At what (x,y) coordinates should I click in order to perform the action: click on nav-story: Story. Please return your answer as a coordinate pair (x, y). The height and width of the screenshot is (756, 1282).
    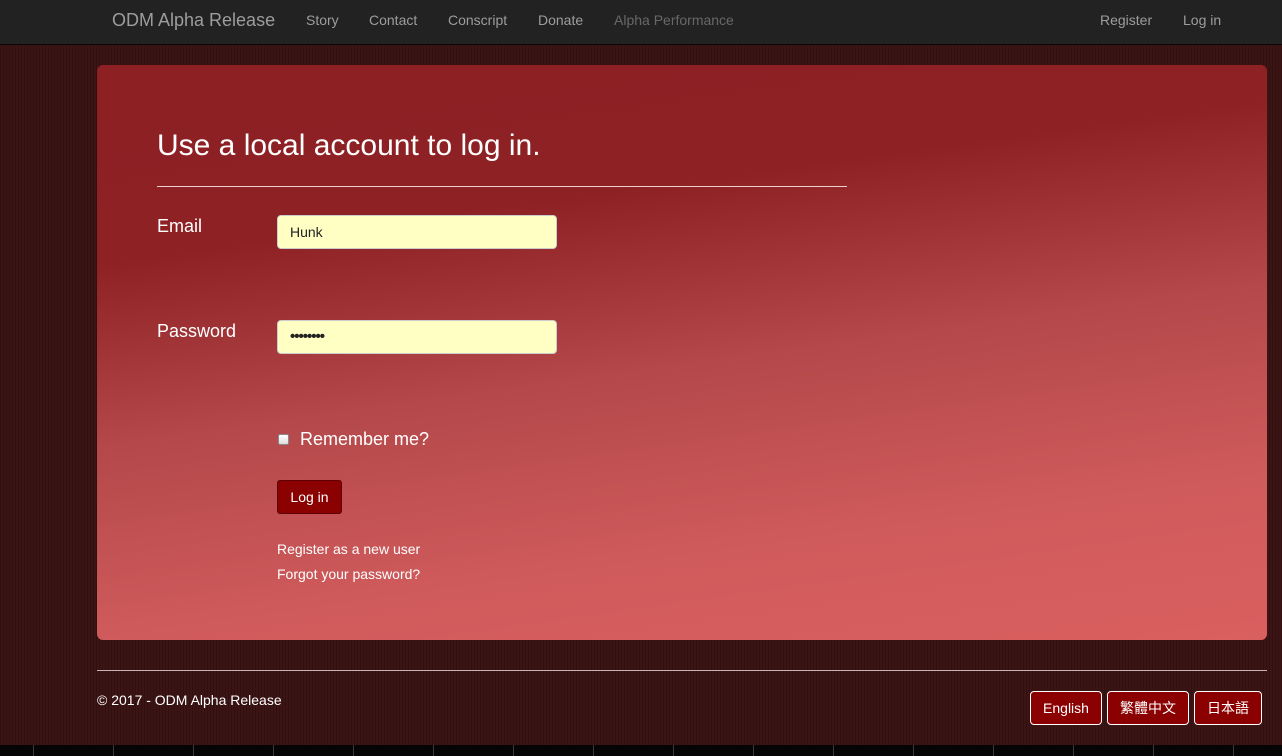
    Looking at the image, I should click on (322, 20).